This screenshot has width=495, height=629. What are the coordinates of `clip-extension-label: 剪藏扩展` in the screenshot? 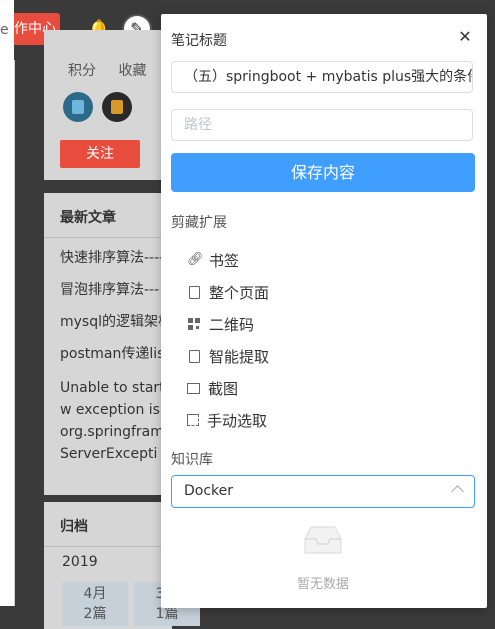 It's located at (199, 223).